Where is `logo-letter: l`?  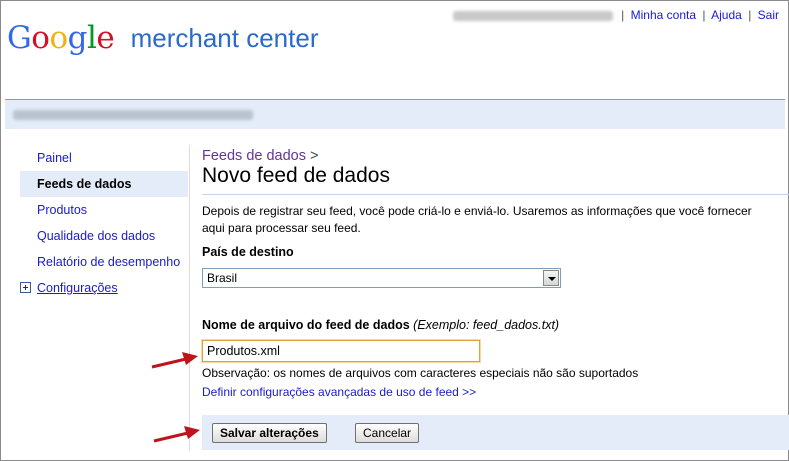
logo-letter: l is located at coordinates (91, 38).